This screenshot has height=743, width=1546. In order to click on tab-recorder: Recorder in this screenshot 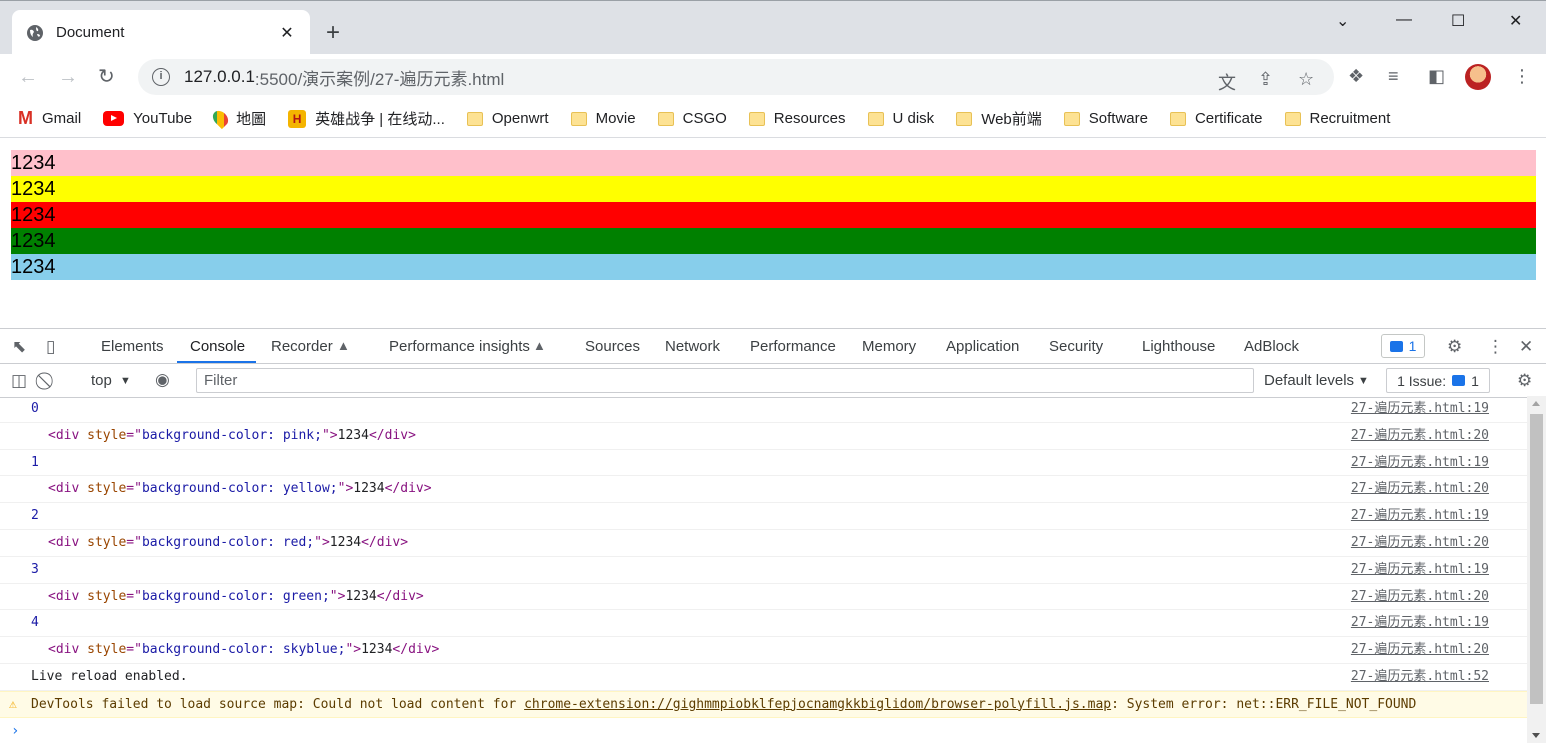, I will do `click(302, 346)`.